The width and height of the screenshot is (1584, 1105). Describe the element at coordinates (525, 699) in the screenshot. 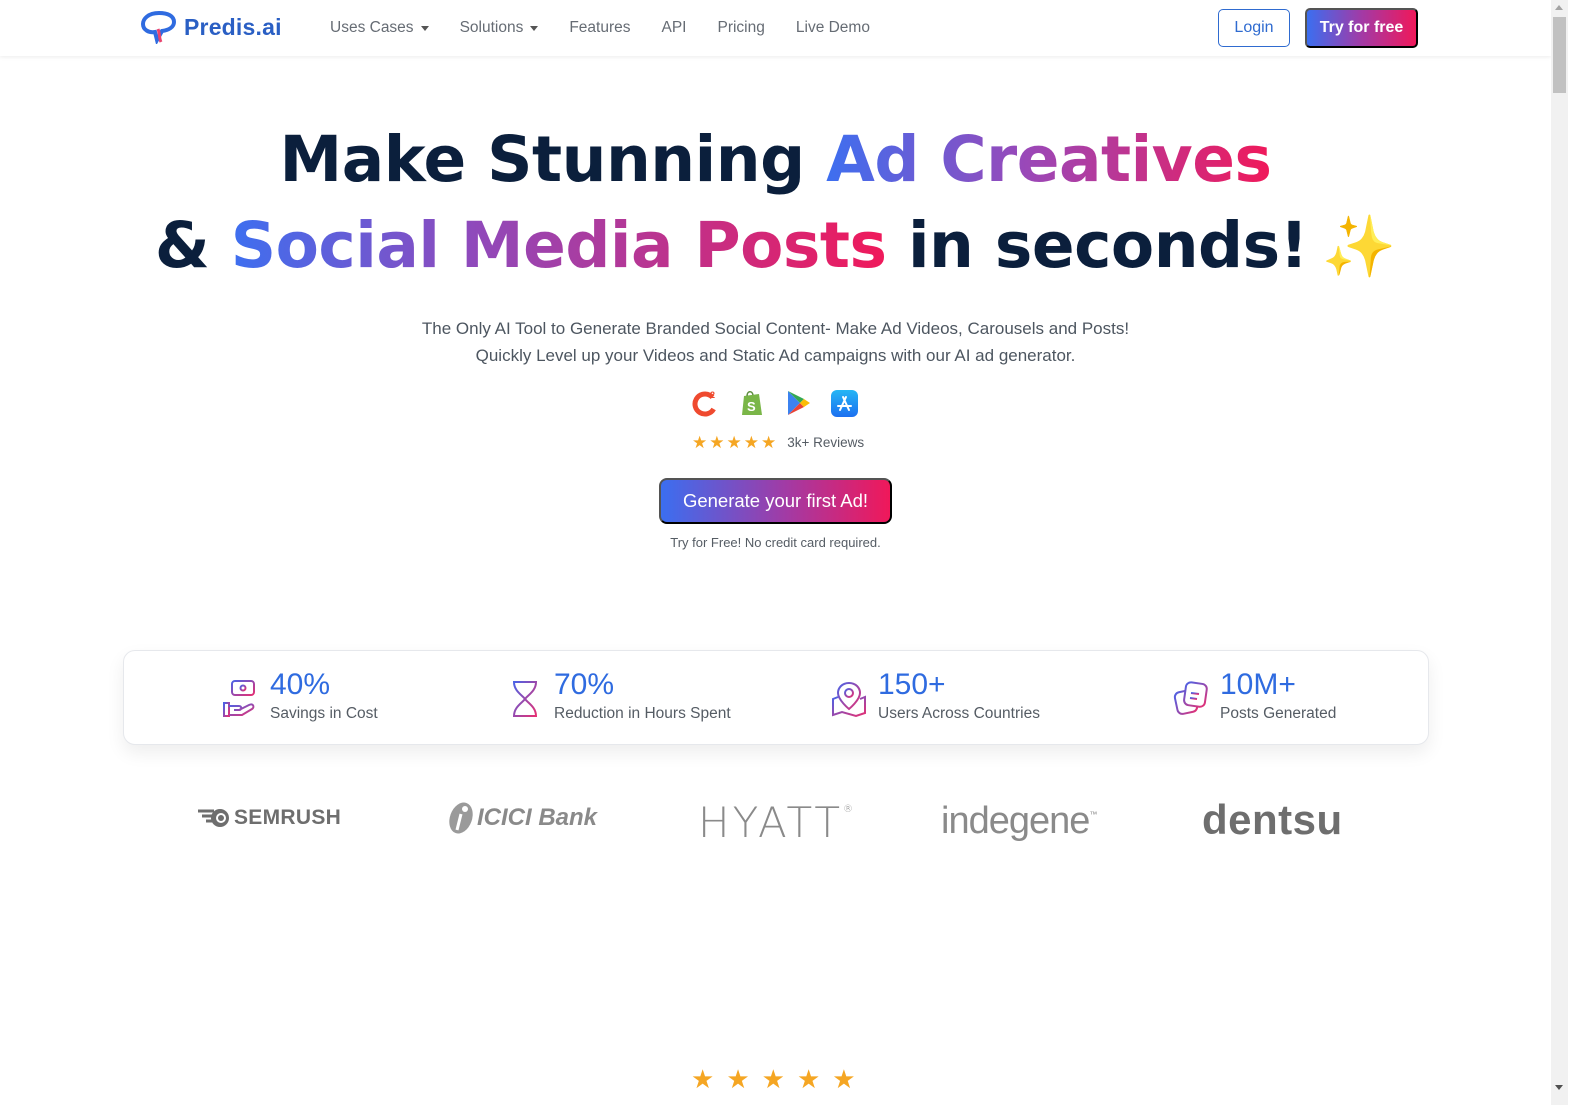

I see `hourglass-icon` at that location.